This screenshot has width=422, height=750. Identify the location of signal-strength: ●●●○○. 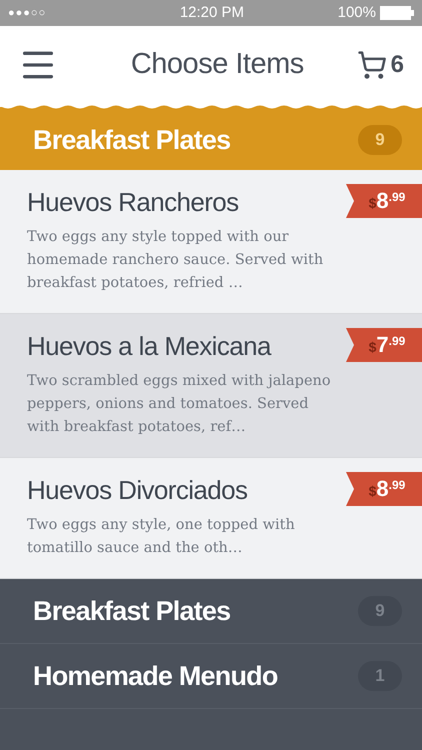
(27, 13).